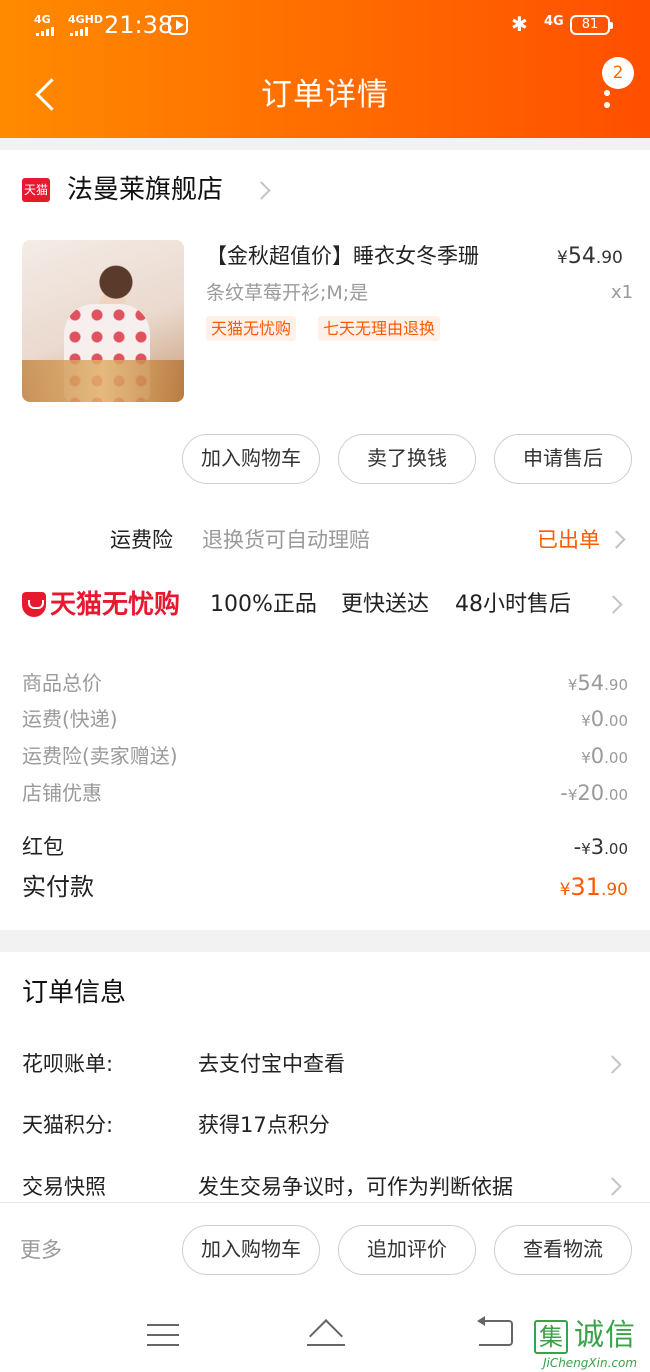 Image resolution: width=650 pixels, height=1372 pixels. What do you see at coordinates (614, 890) in the screenshot?
I see `paid-decimal: .90` at bounding box center [614, 890].